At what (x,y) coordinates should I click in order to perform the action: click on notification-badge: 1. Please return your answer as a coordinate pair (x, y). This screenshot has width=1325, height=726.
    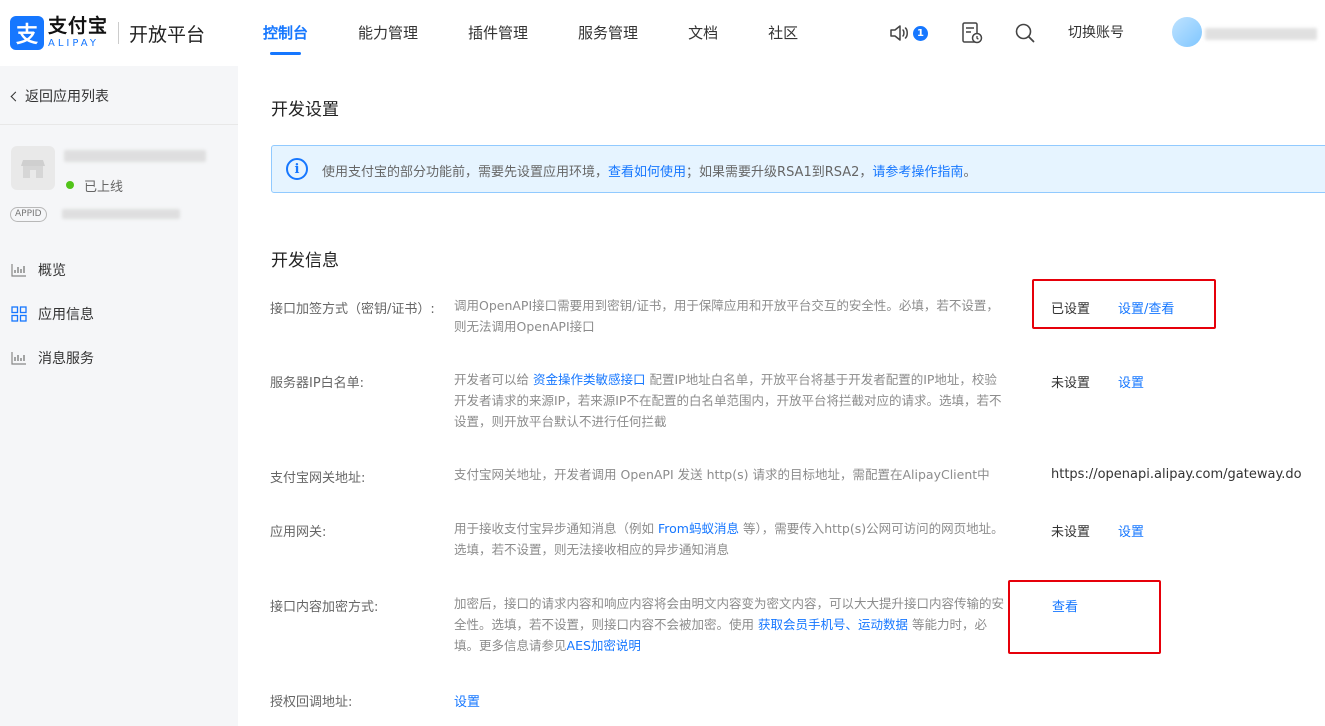
    Looking at the image, I should click on (920, 33).